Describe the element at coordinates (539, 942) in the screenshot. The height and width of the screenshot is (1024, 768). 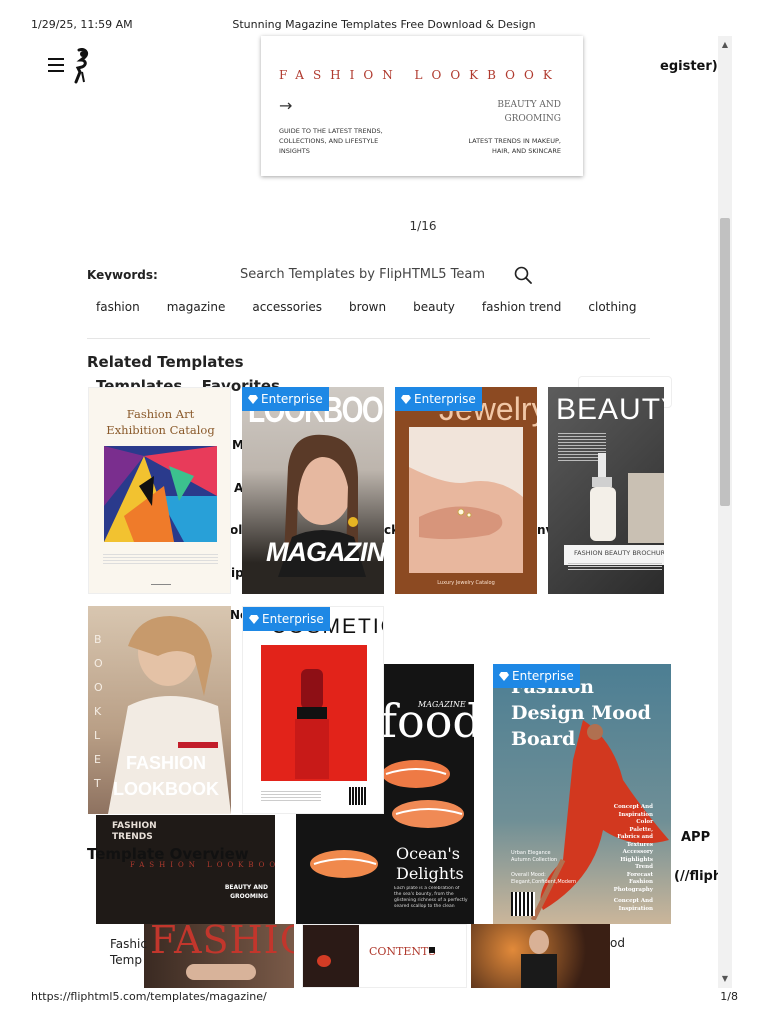
I see `model-face-image` at that location.